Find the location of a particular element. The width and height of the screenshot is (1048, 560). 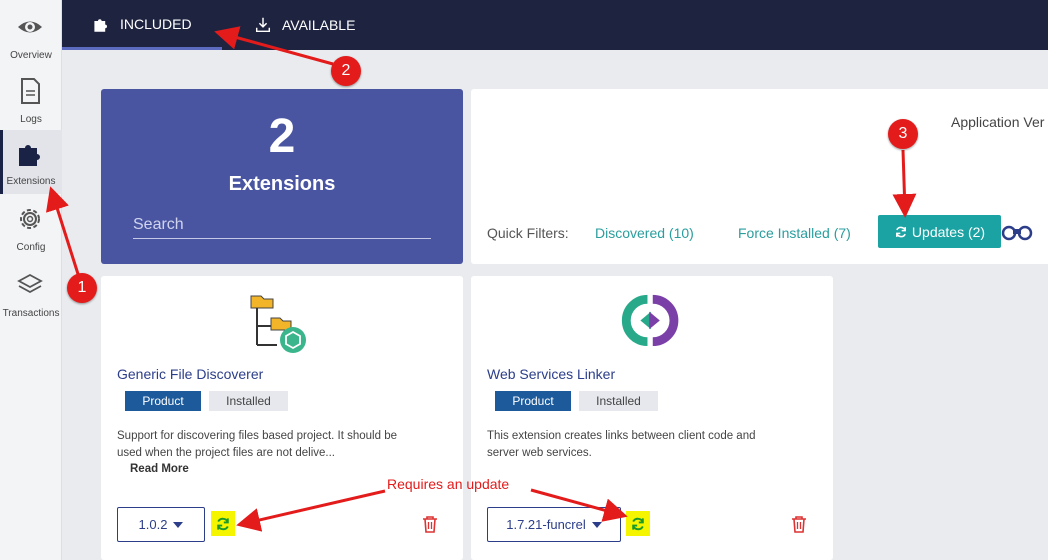

filter-force-installed: Force Installed (7) is located at coordinates (794, 233).